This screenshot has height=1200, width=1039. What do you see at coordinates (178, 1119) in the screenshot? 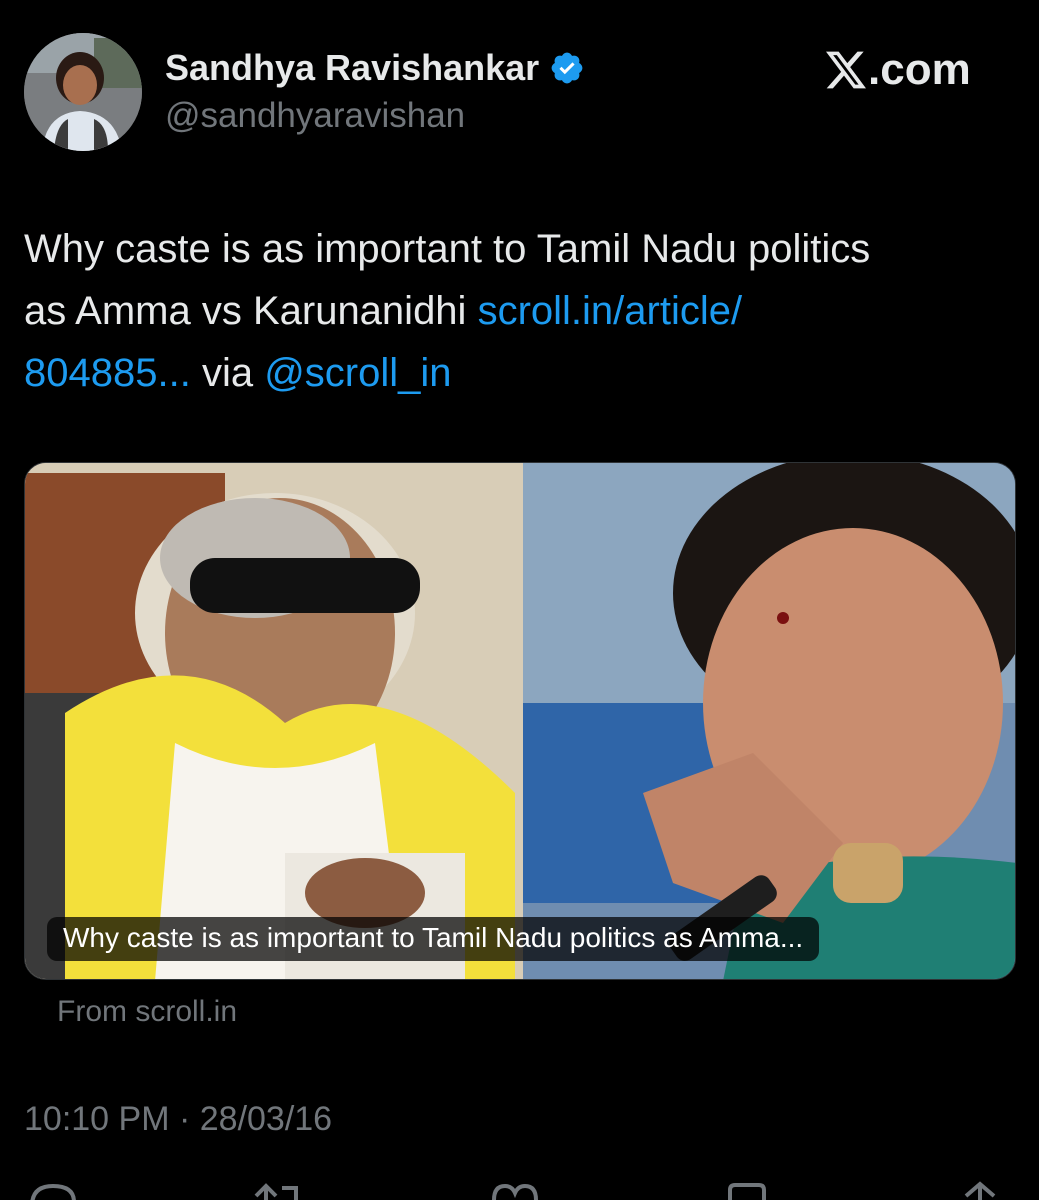
I see `tweet-timestamp: 10:10 PM · 28/03/16` at bounding box center [178, 1119].